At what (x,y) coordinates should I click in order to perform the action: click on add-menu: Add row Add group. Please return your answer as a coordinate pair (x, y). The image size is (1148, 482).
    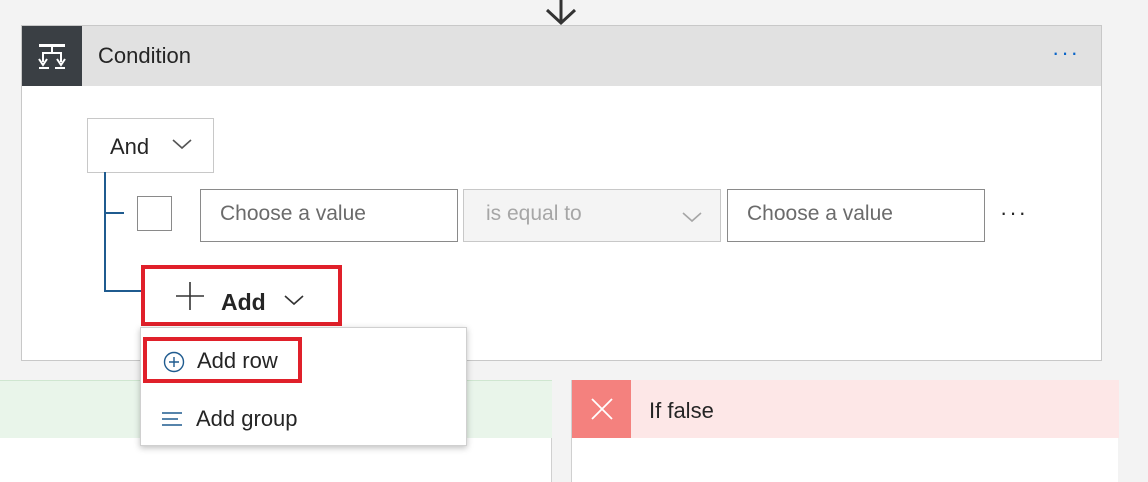
    Looking at the image, I should click on (303, 386).